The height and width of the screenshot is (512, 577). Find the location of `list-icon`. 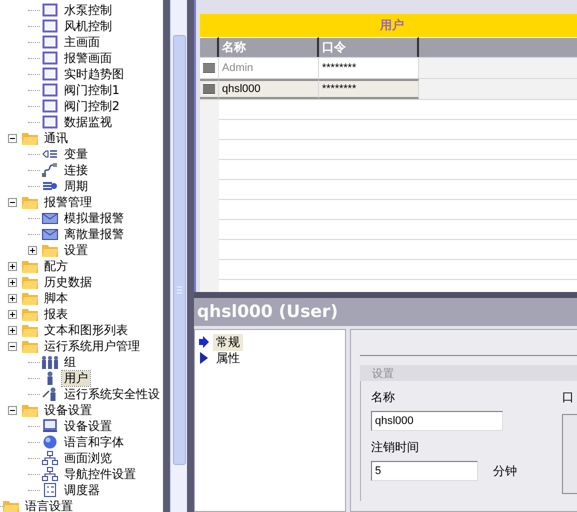

list-icon is located at coordinates (50, 490).